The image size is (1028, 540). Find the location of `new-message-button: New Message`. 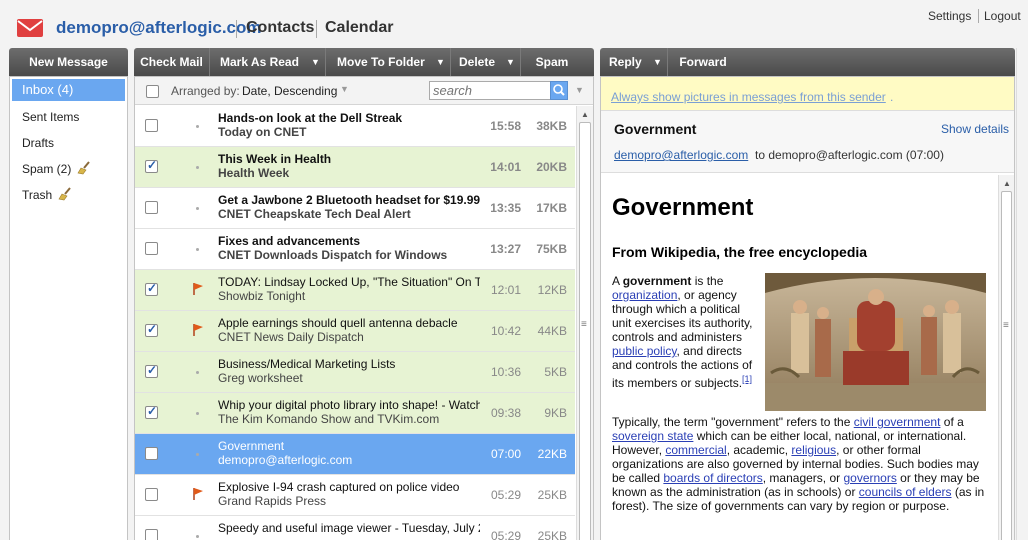

new-message-button: New Message is located at coordinates (68, 62).